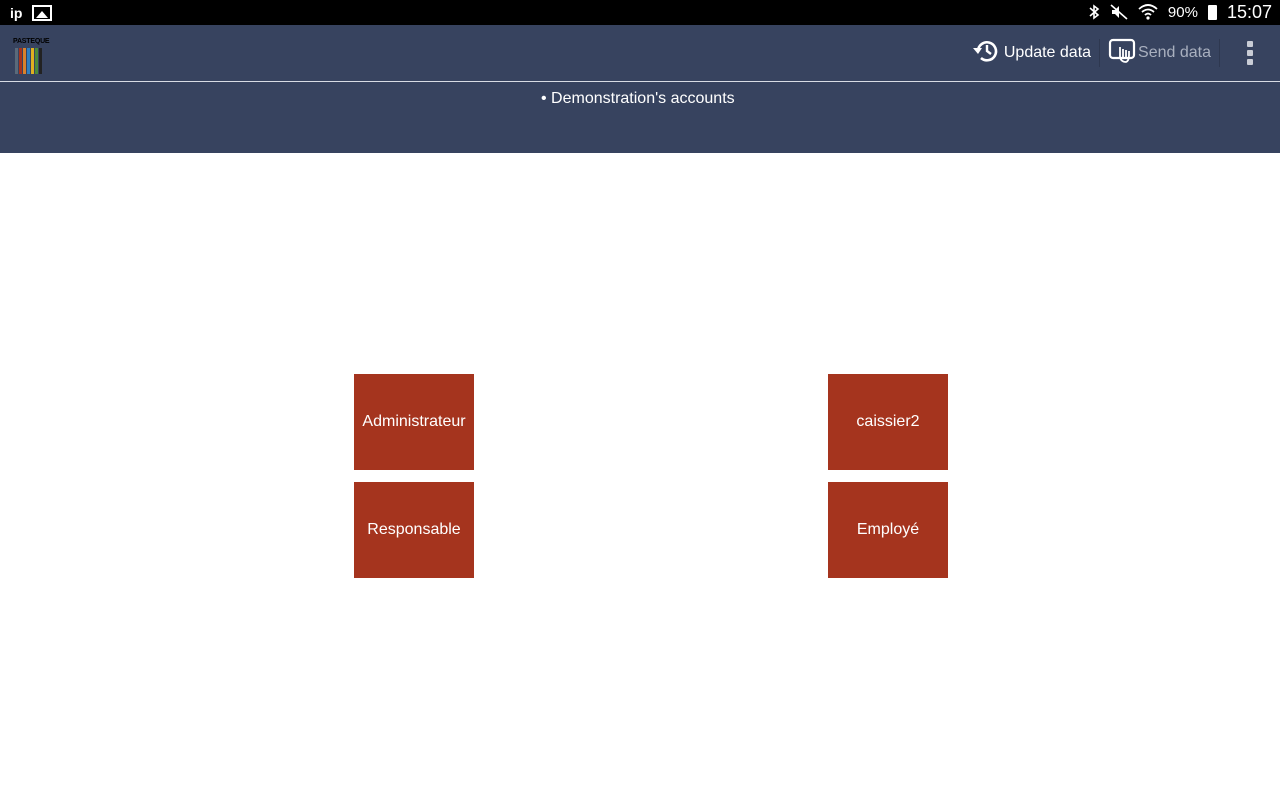  Describe the element at coordinates (414, 422) in the screenshot. I see `user-button-administrateur: Administrateur` at that location.